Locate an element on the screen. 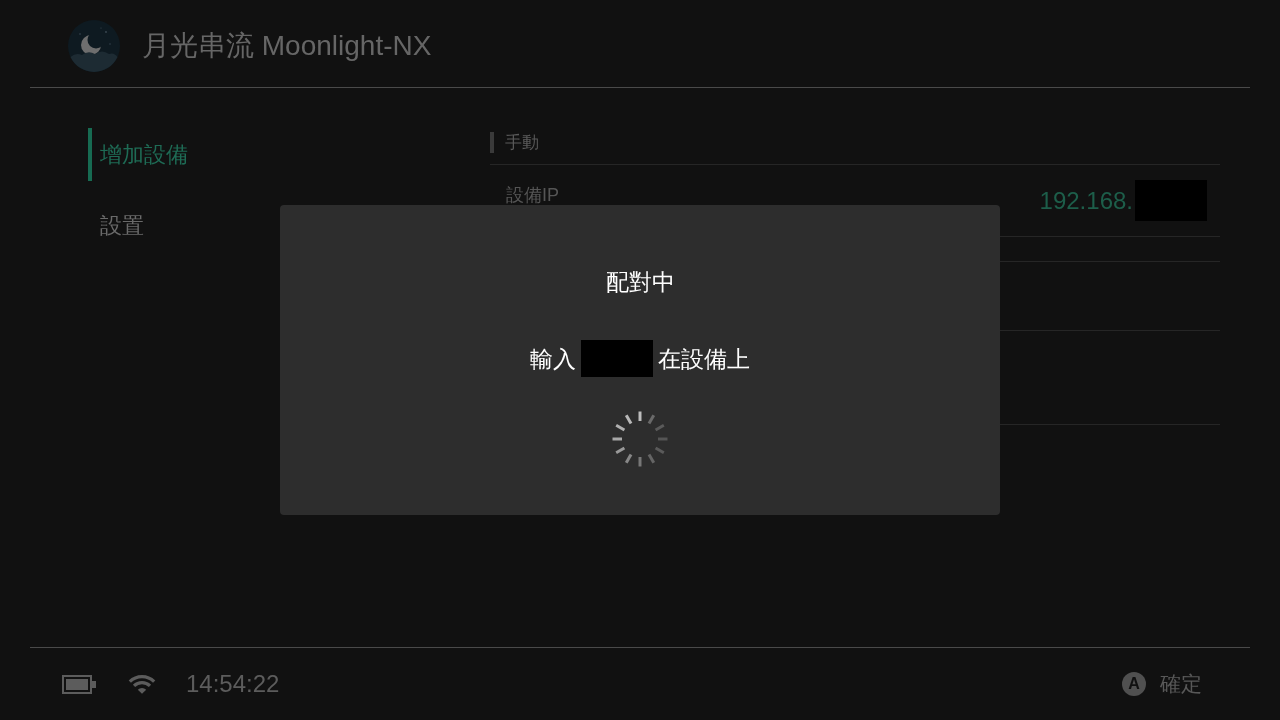 This screenshot has height=720, width=1280. section-heading: 手動 is located at coordinates (516, 142).